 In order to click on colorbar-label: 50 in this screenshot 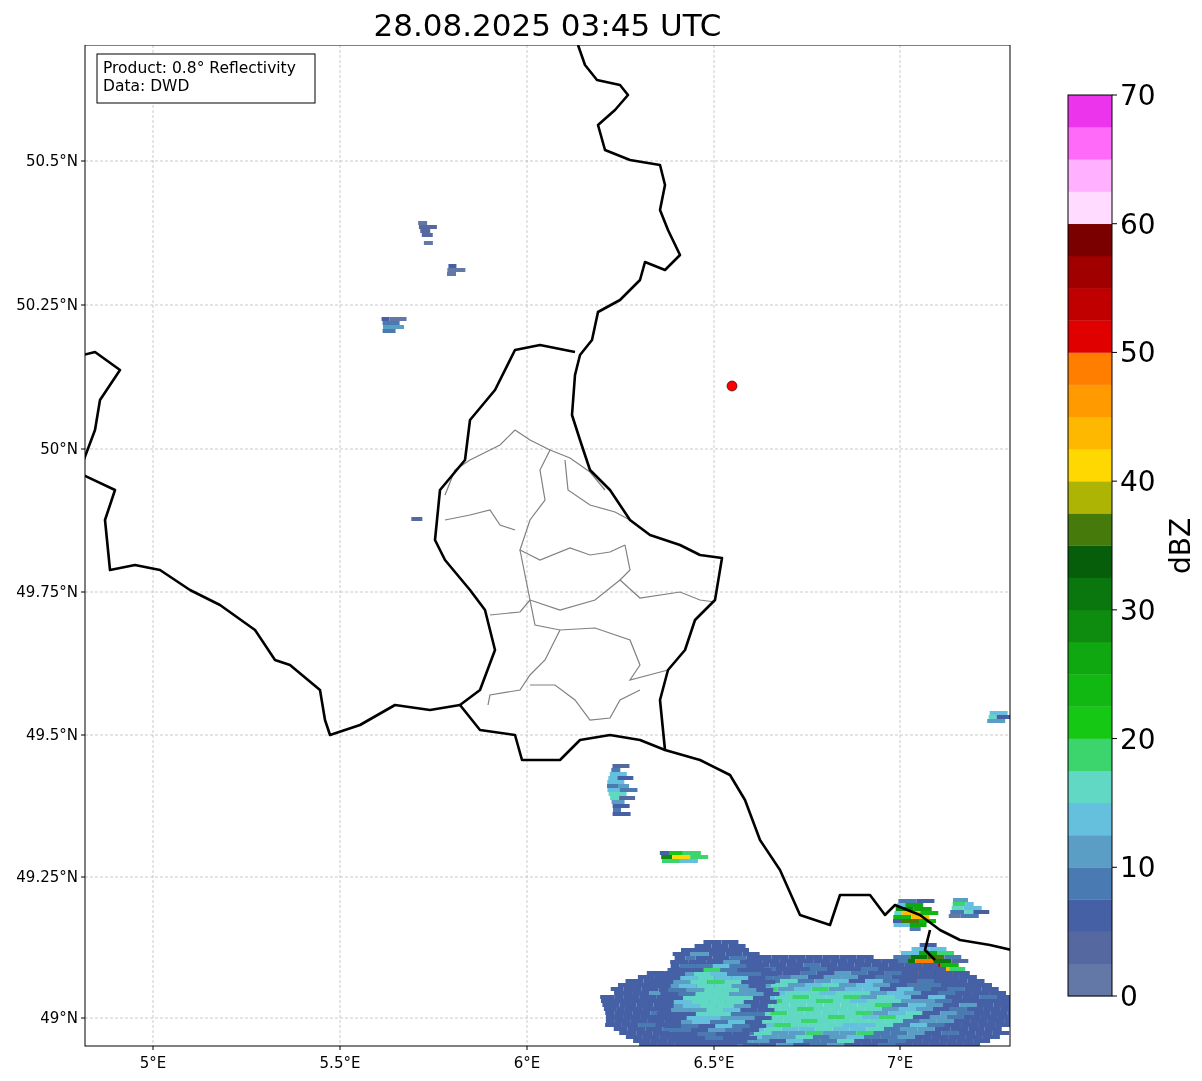, I will do `click(1138, 353)`.